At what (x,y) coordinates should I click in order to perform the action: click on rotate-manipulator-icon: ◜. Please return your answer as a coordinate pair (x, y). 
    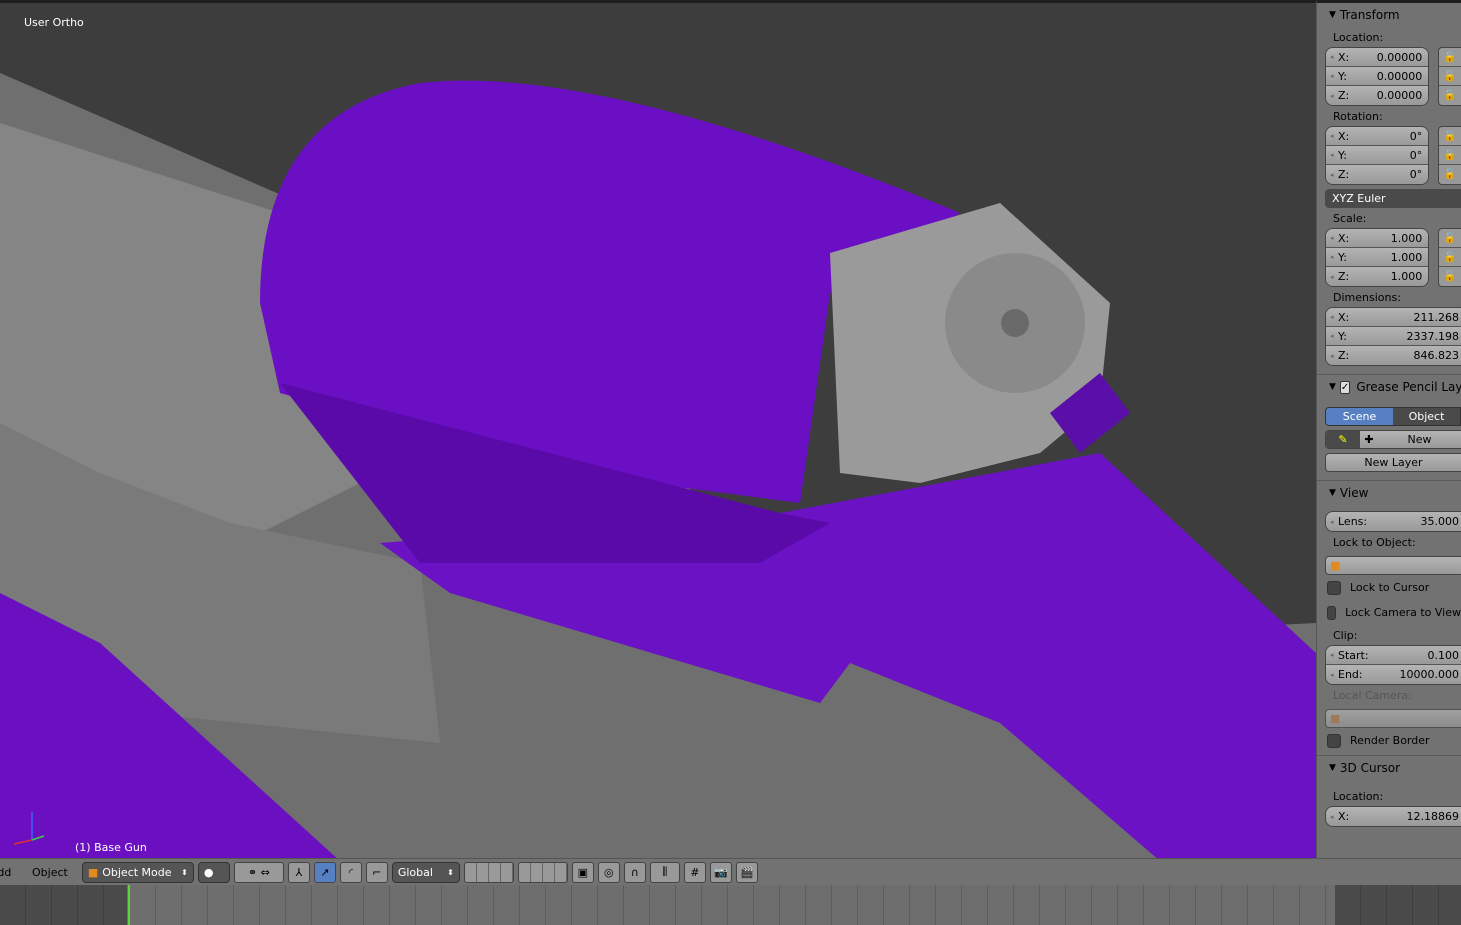
    Looking at the image, I should click on (350, 872).